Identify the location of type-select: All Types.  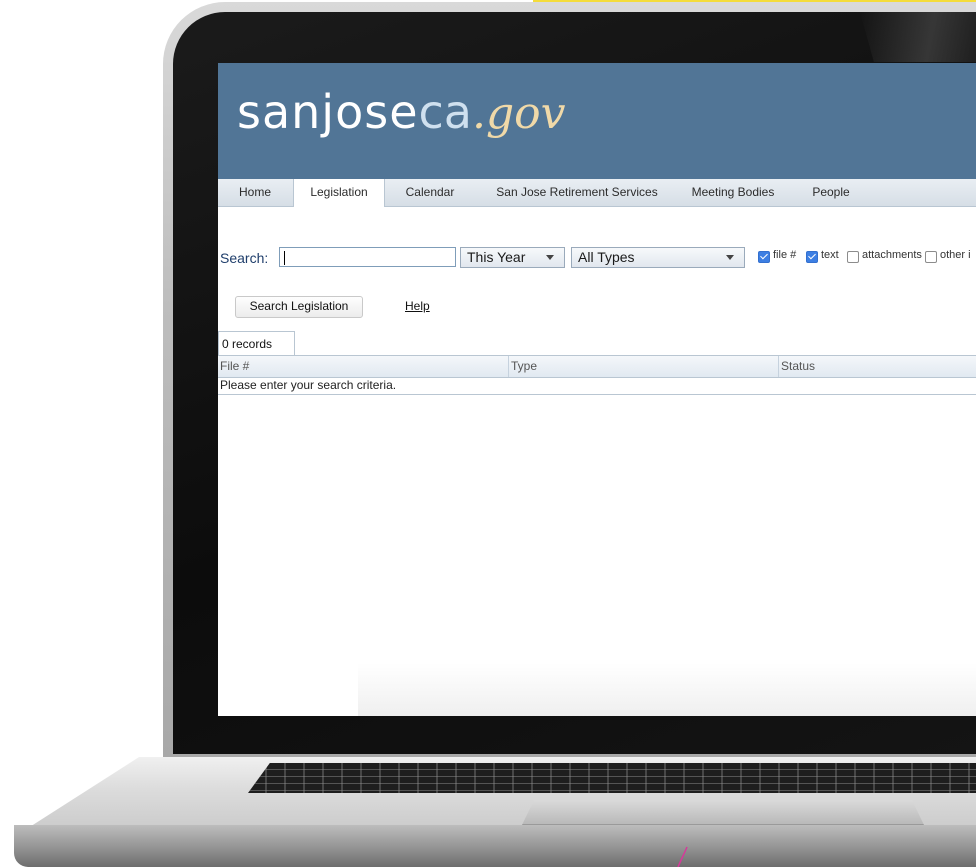
(658, 257).